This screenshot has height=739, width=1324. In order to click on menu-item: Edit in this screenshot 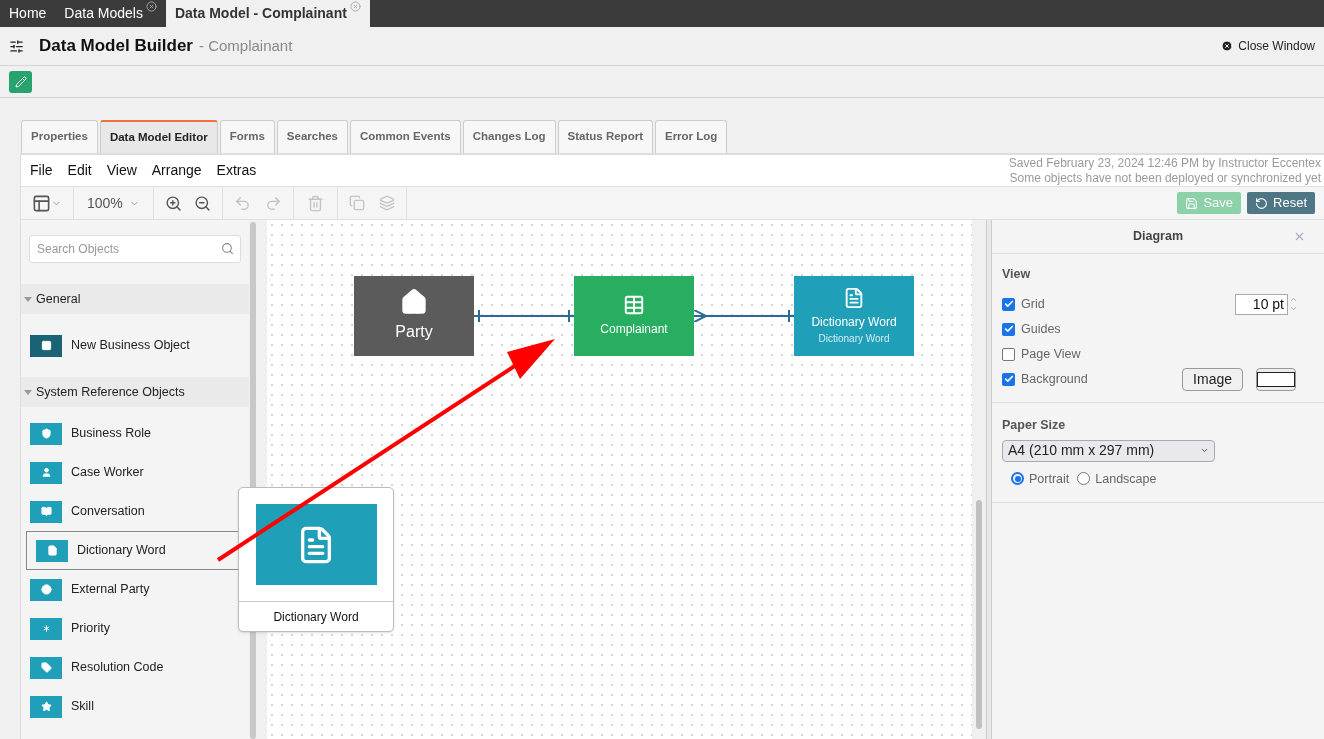, I will do `click(79, 170)`.